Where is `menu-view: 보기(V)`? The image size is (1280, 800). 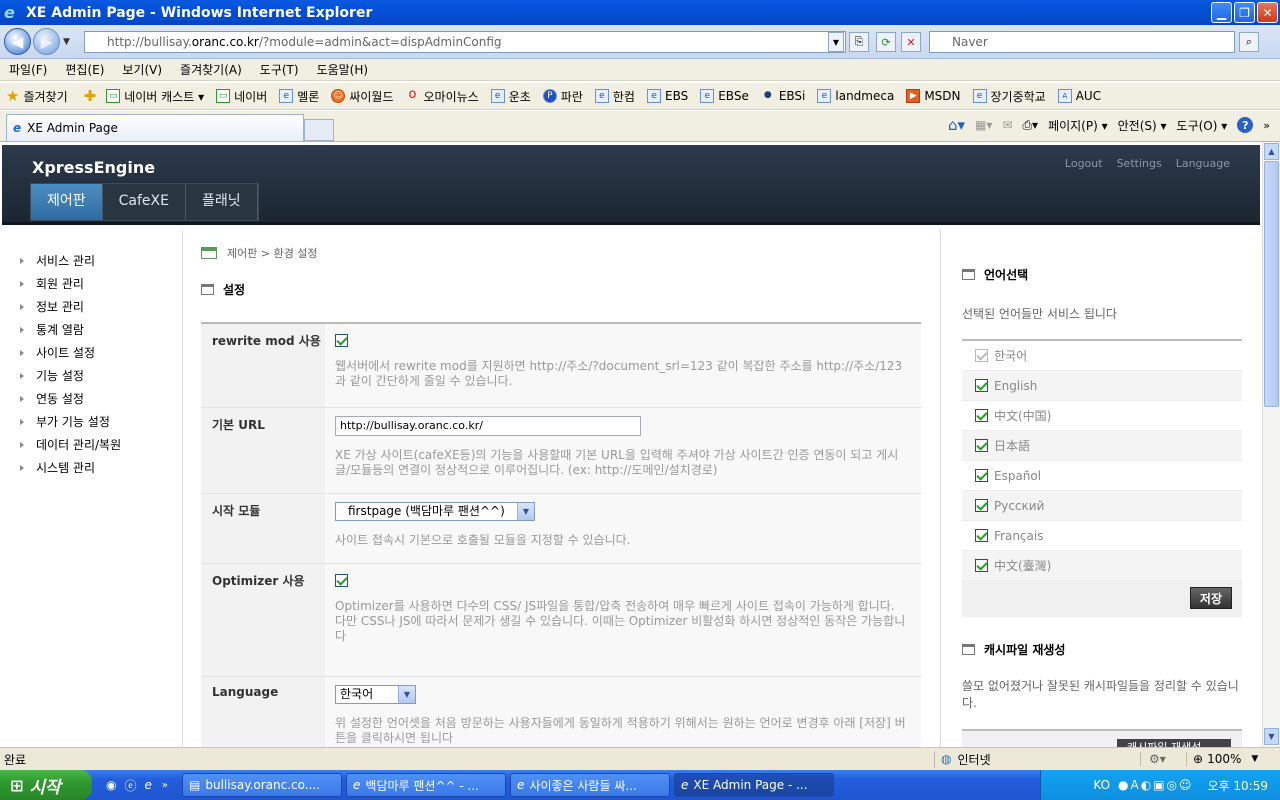 menu-view: 보기(V) is located at coordinates (142, 69).